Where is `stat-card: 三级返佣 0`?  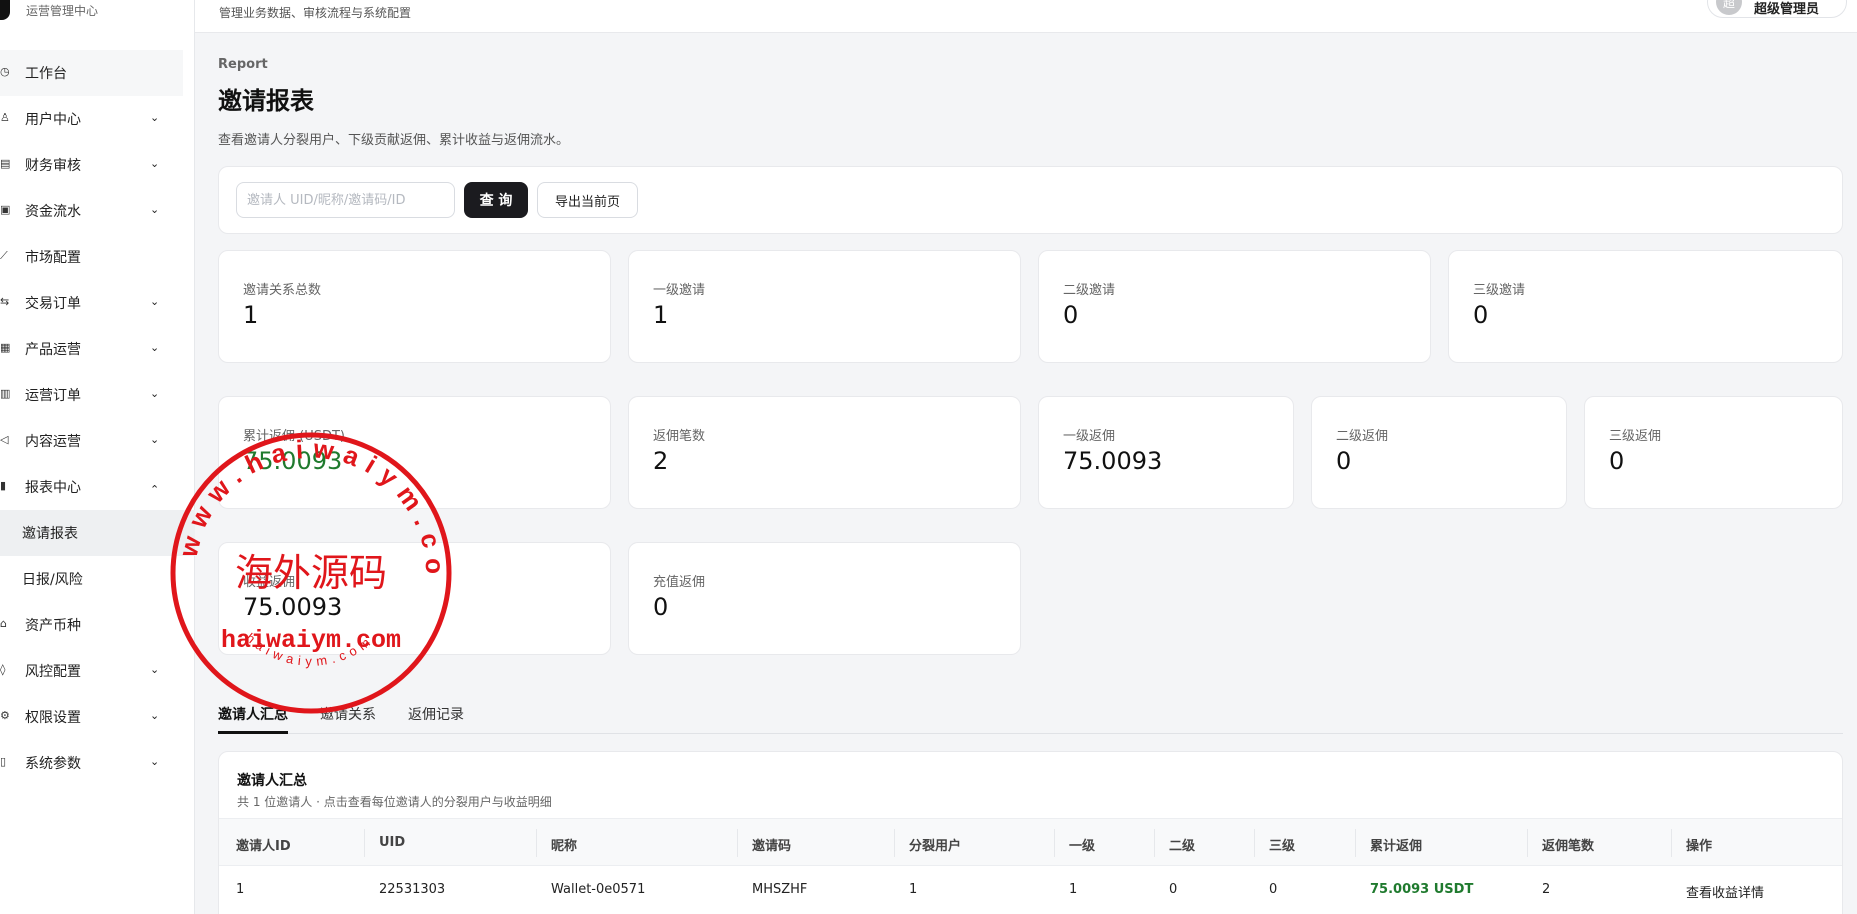 stat-card: 三级返佣 0 is located at coordinates (1713, 452).